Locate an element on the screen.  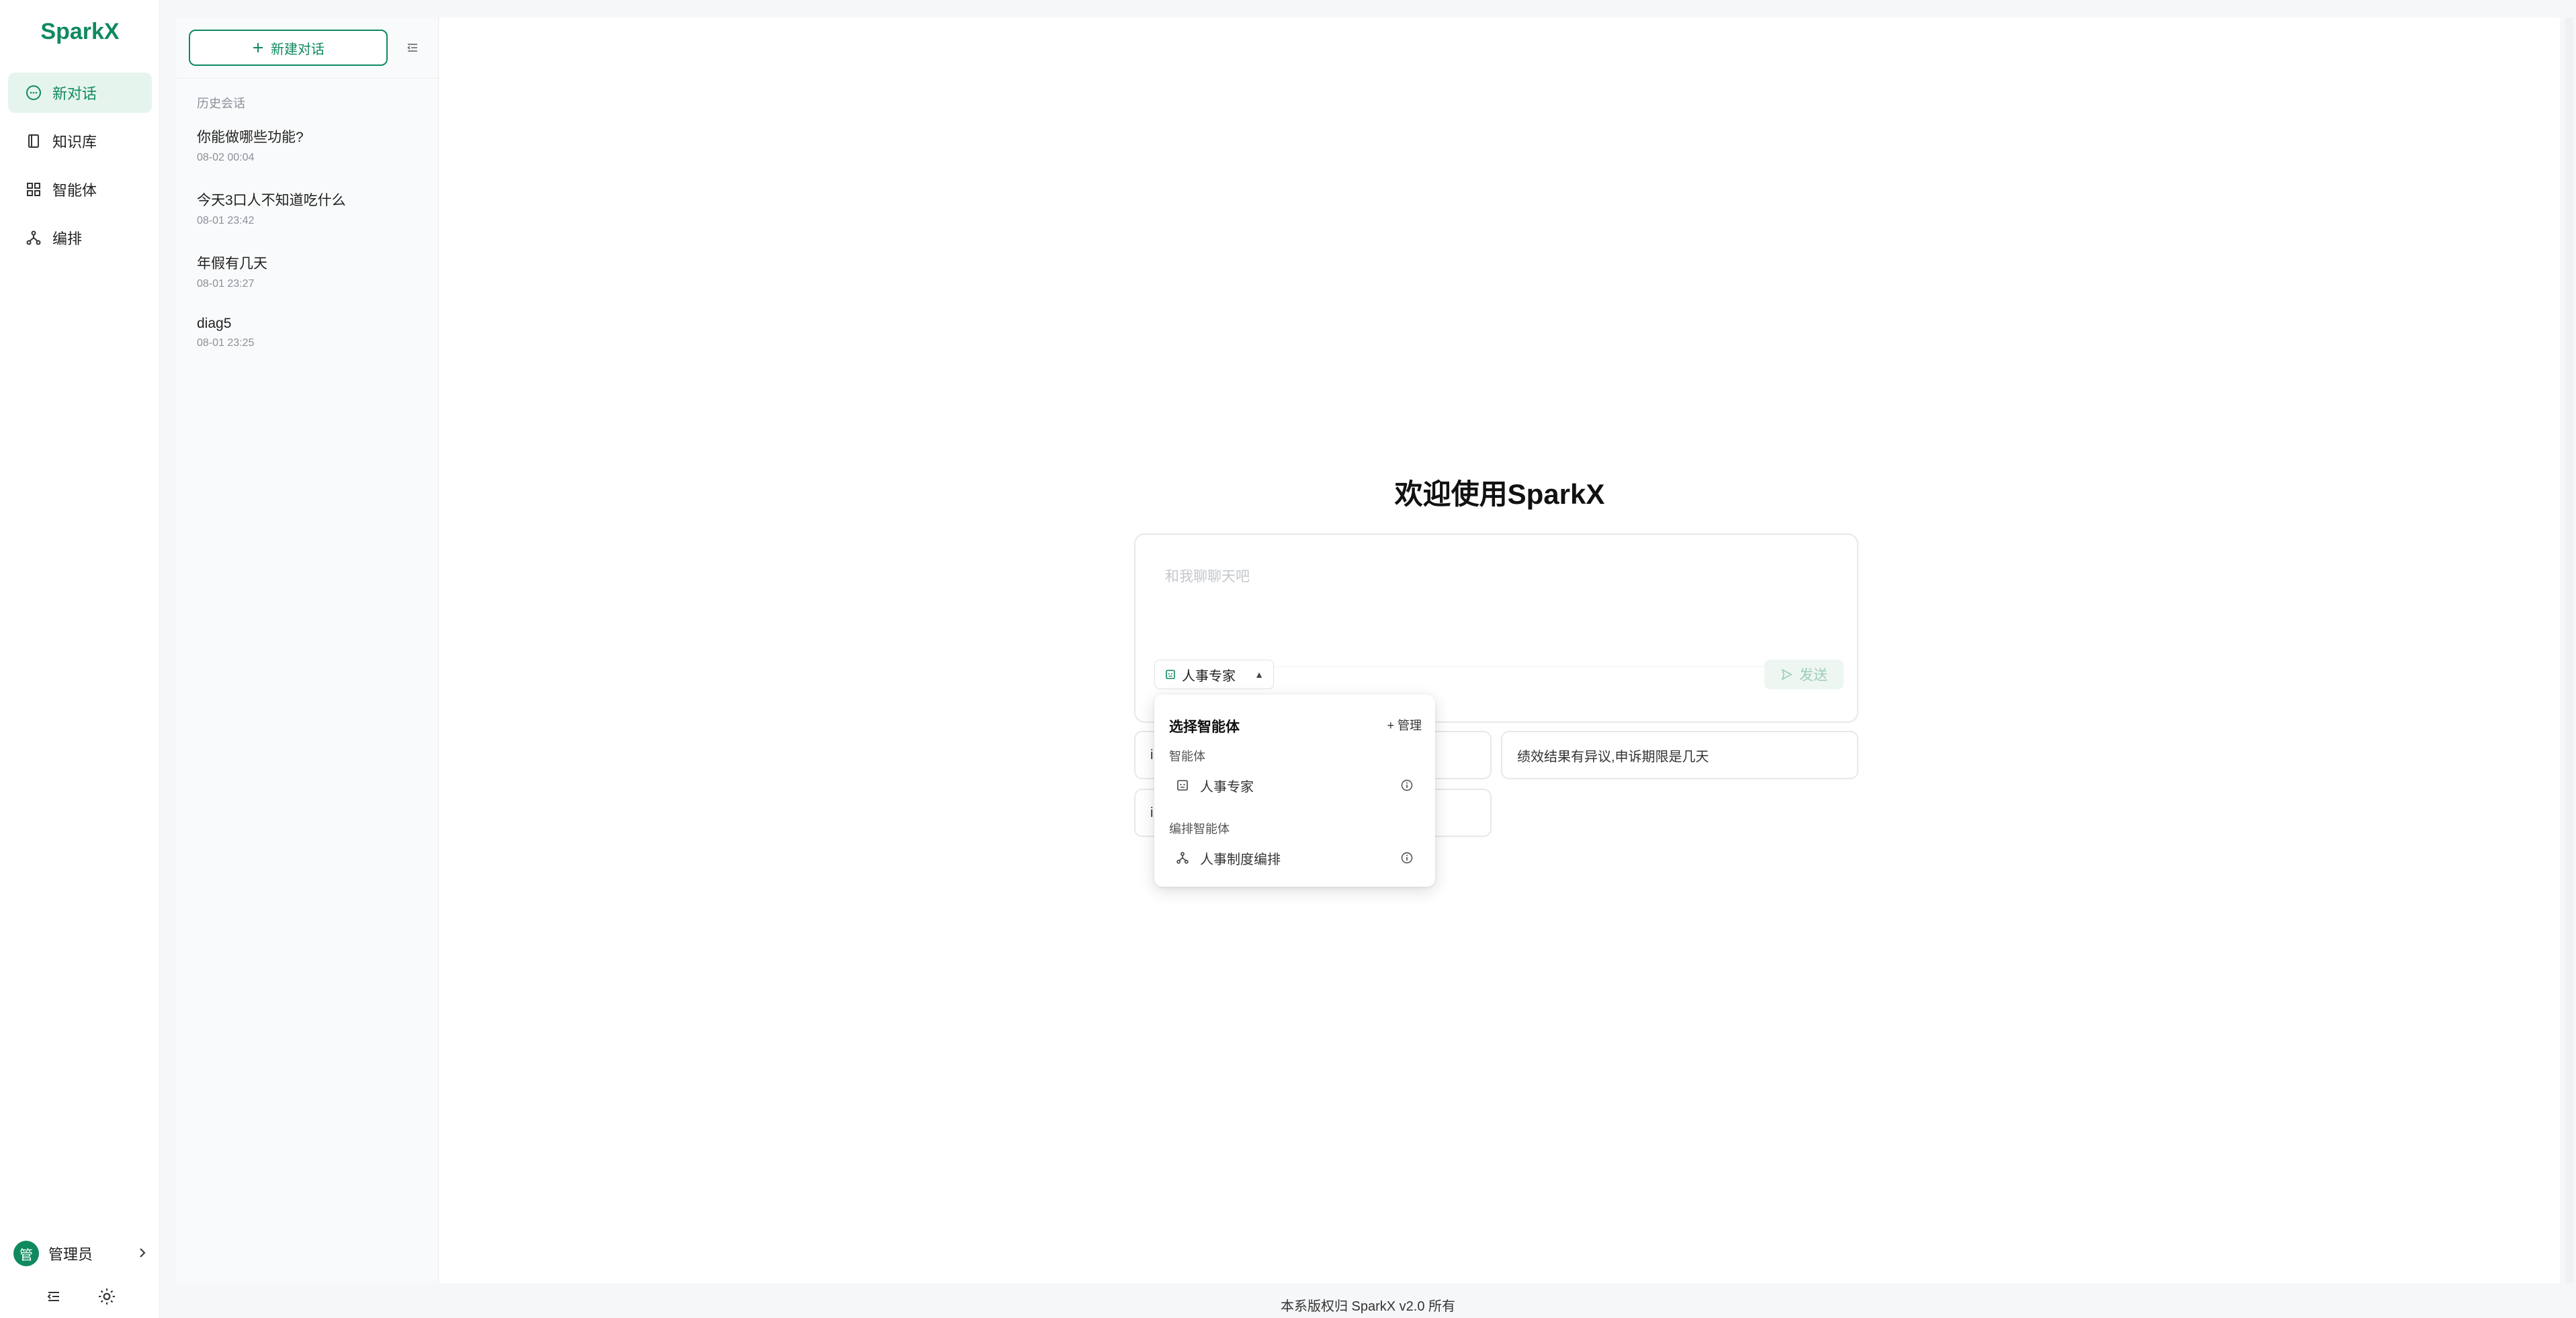
conversation-title: 今天3口人不知道吃什么 is located at coordinates (271, 200).